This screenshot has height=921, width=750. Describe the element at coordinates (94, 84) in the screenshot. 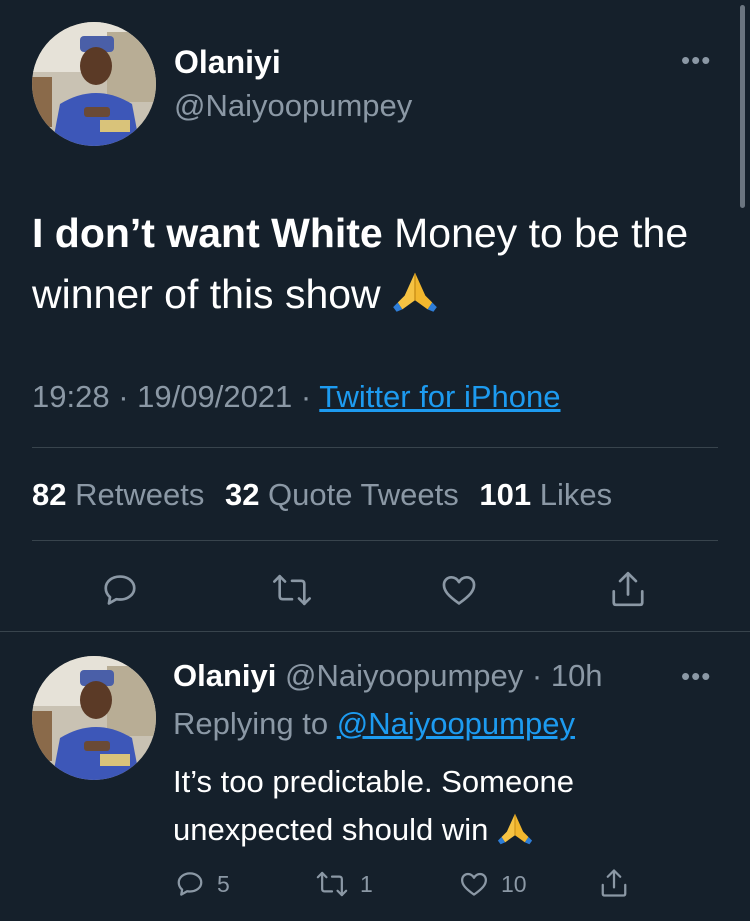

I see `avatar` at that location.